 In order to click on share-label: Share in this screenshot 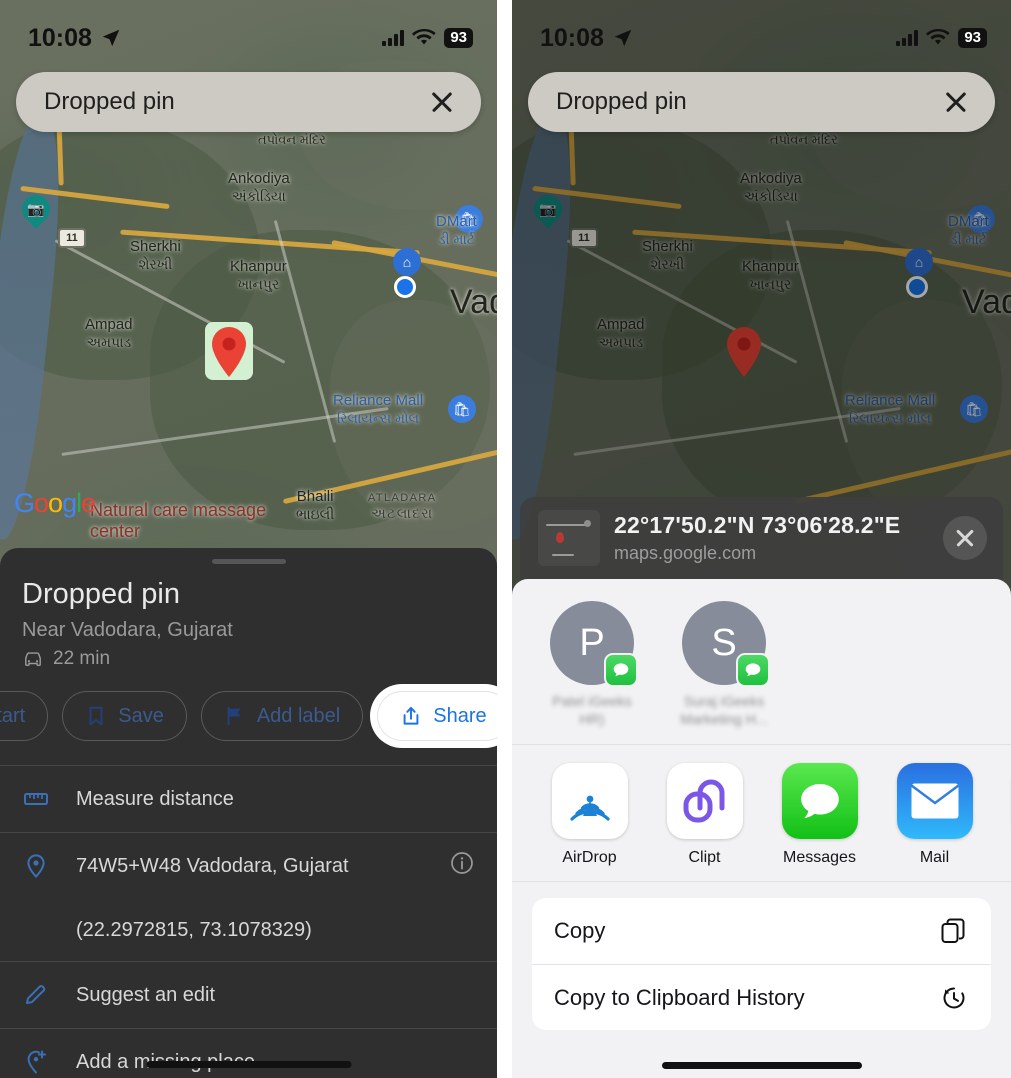, I will do `click(460, 715)`.